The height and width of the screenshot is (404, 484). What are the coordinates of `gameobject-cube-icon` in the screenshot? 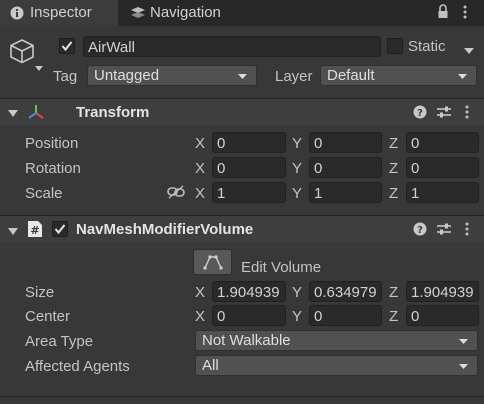 It's located at (22, 53).